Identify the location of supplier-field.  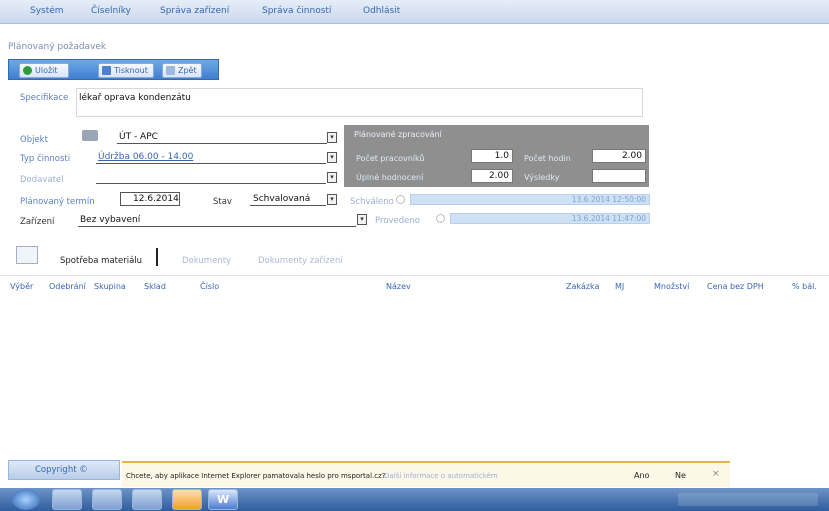
(211, 177).